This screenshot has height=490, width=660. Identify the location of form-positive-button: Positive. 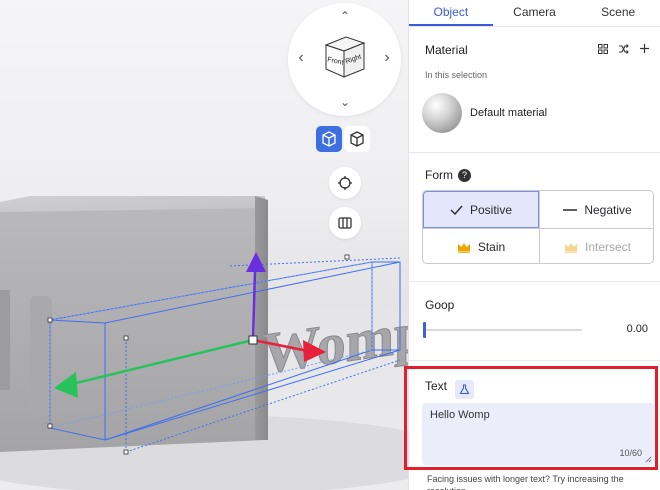
(481, 209).